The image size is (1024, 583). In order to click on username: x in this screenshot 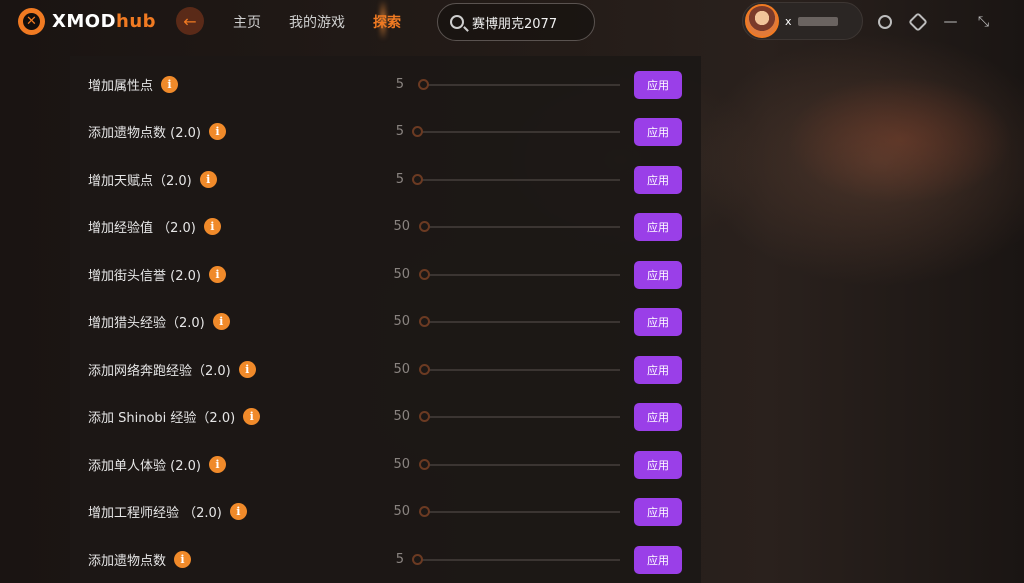, I will do `click(788, 21)`.